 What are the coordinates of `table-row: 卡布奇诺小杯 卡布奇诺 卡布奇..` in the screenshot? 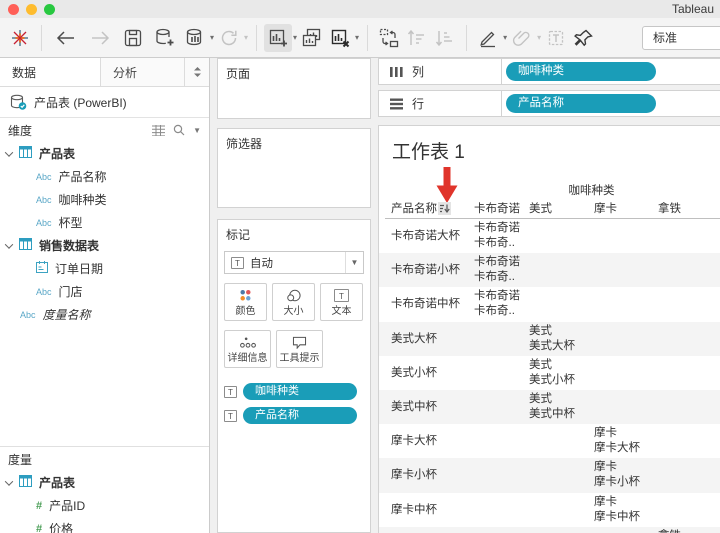 It's located at (549, 270).